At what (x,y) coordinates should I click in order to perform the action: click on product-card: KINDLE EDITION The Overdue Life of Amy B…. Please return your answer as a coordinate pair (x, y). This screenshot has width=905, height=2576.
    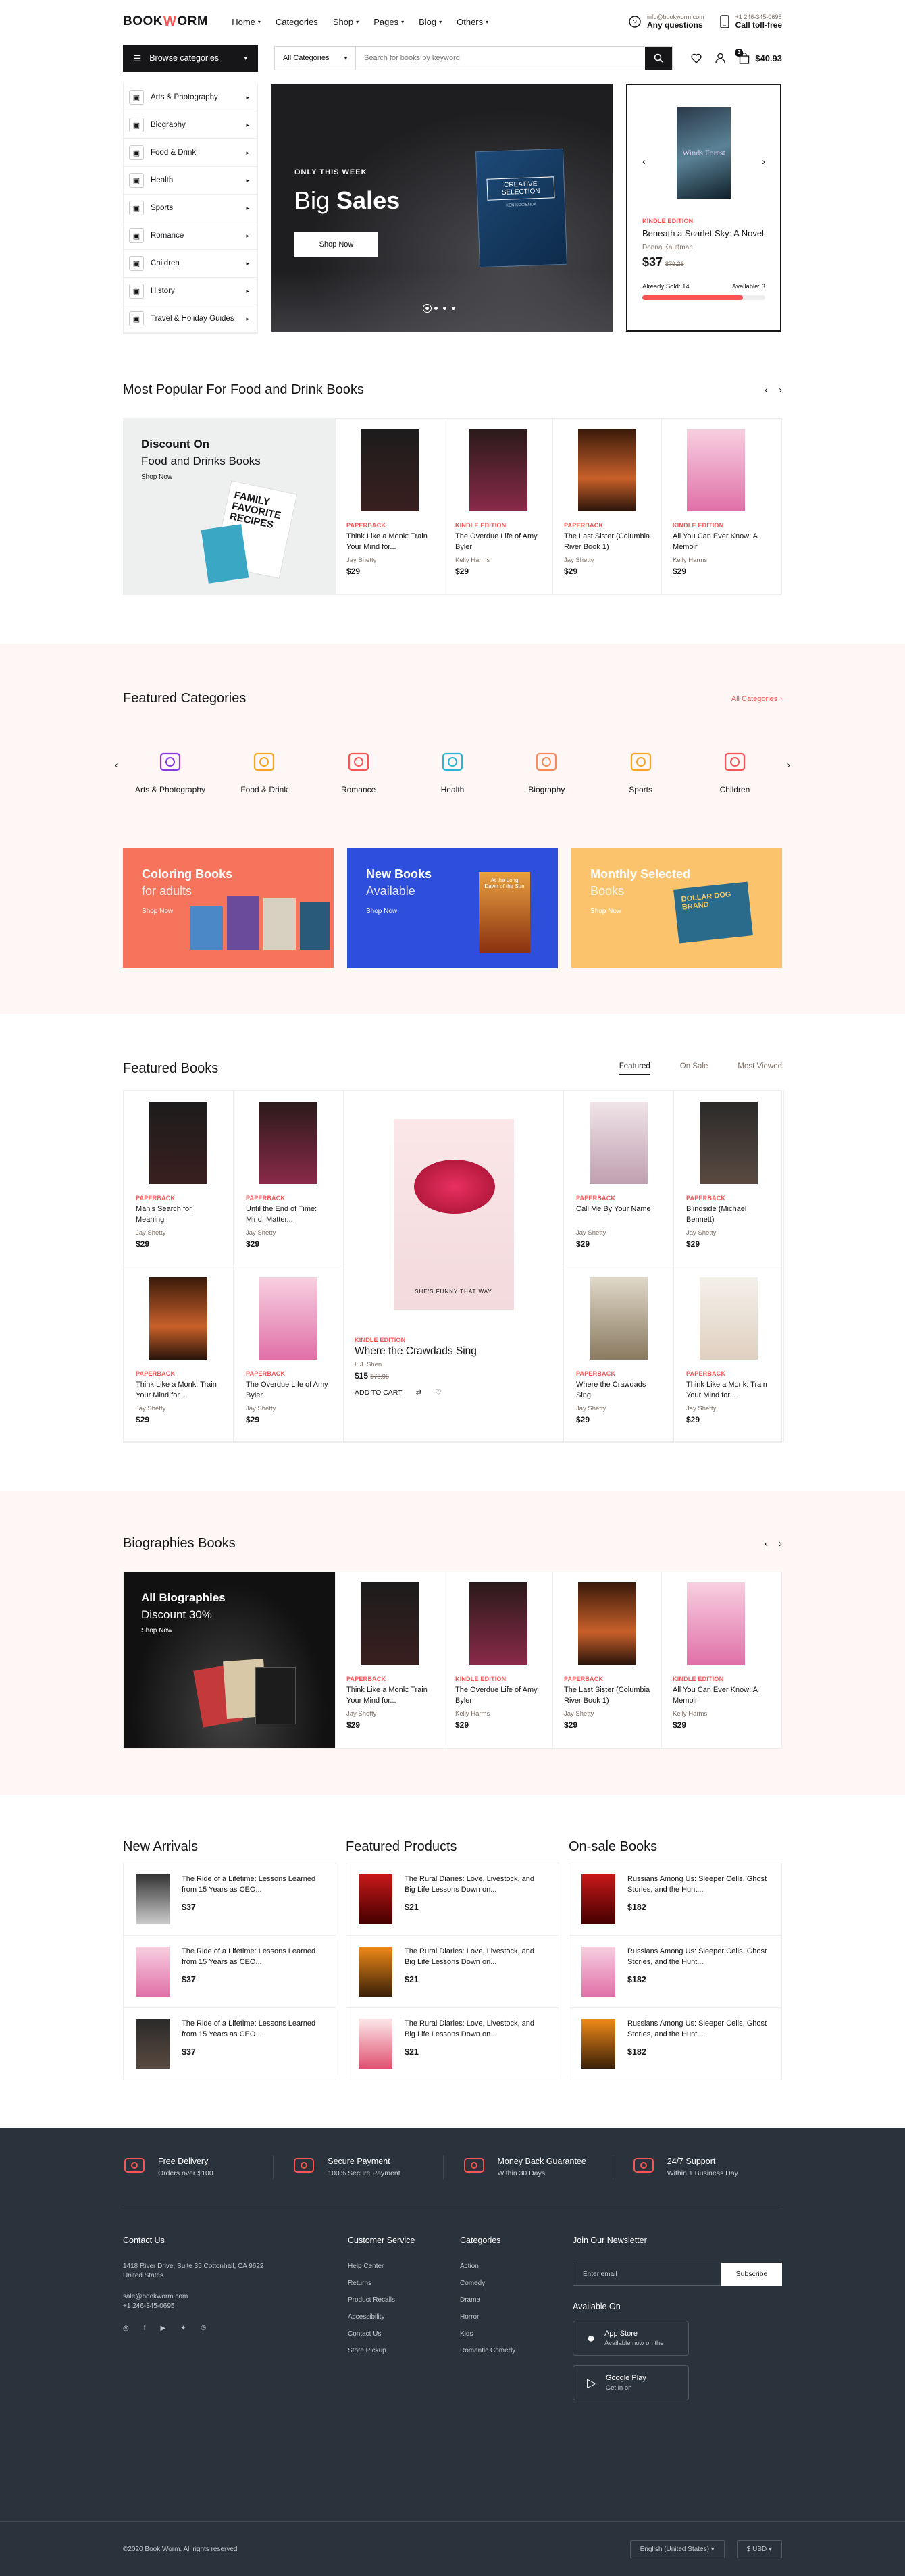
    Looking at the image, I should click on (498, 1660).